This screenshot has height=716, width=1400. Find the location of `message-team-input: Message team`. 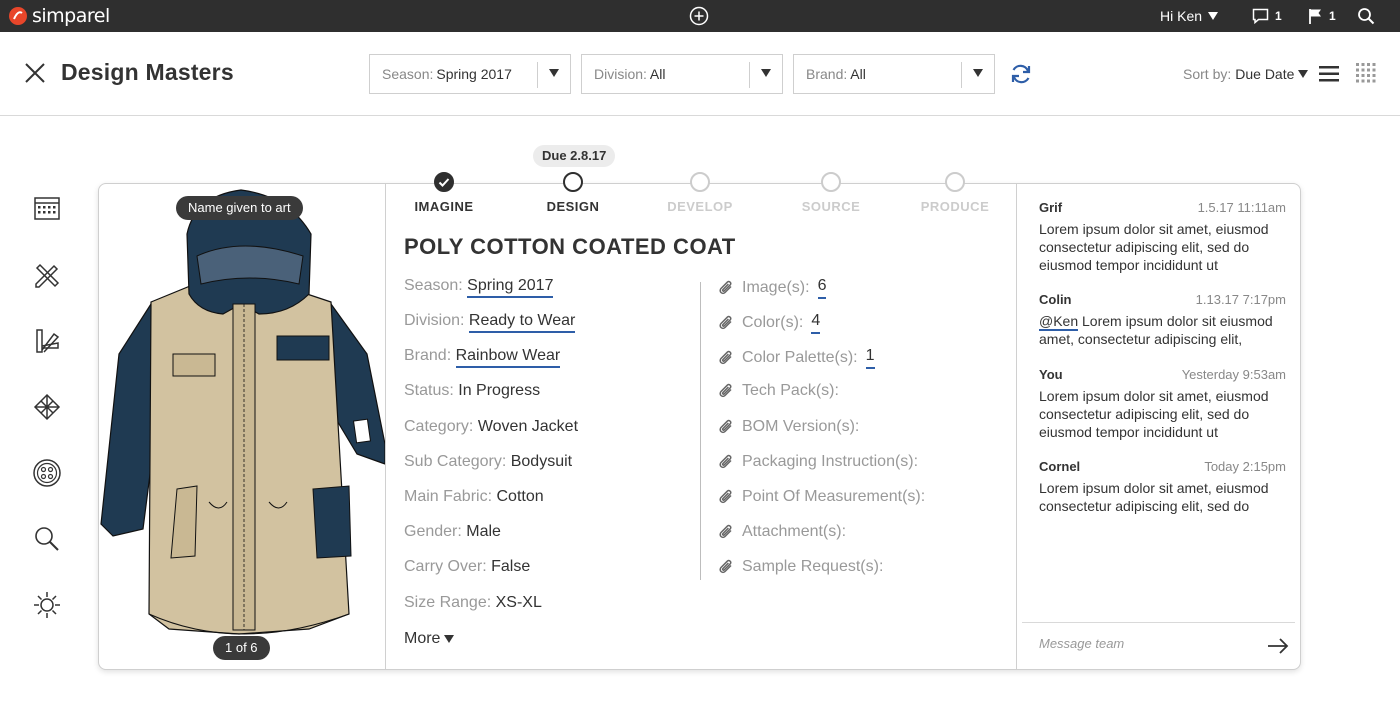

message-team-input: Message team is located at coordinates (1081, 643).